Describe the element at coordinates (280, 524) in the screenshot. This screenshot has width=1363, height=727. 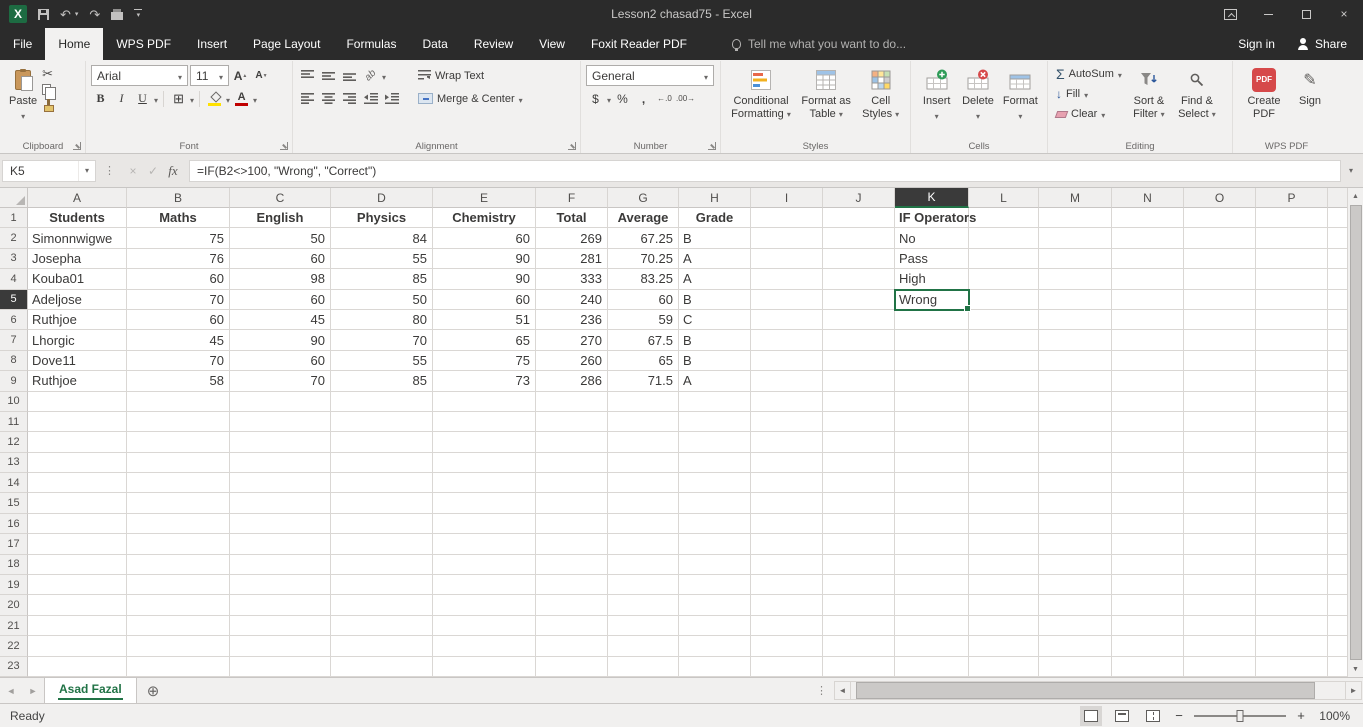
I see `cell-C16` at that location.